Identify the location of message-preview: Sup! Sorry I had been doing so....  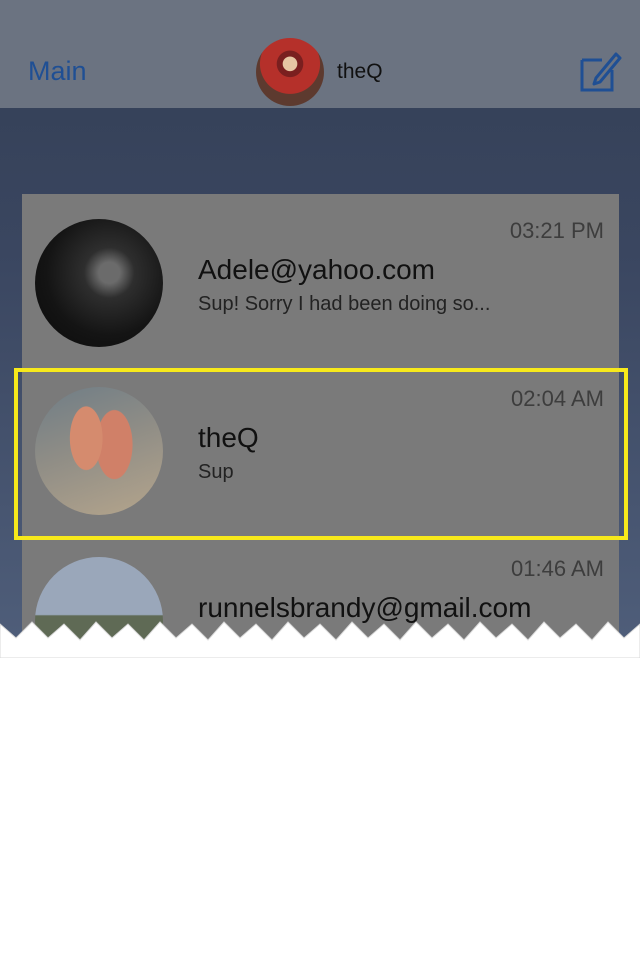
(344, 304).